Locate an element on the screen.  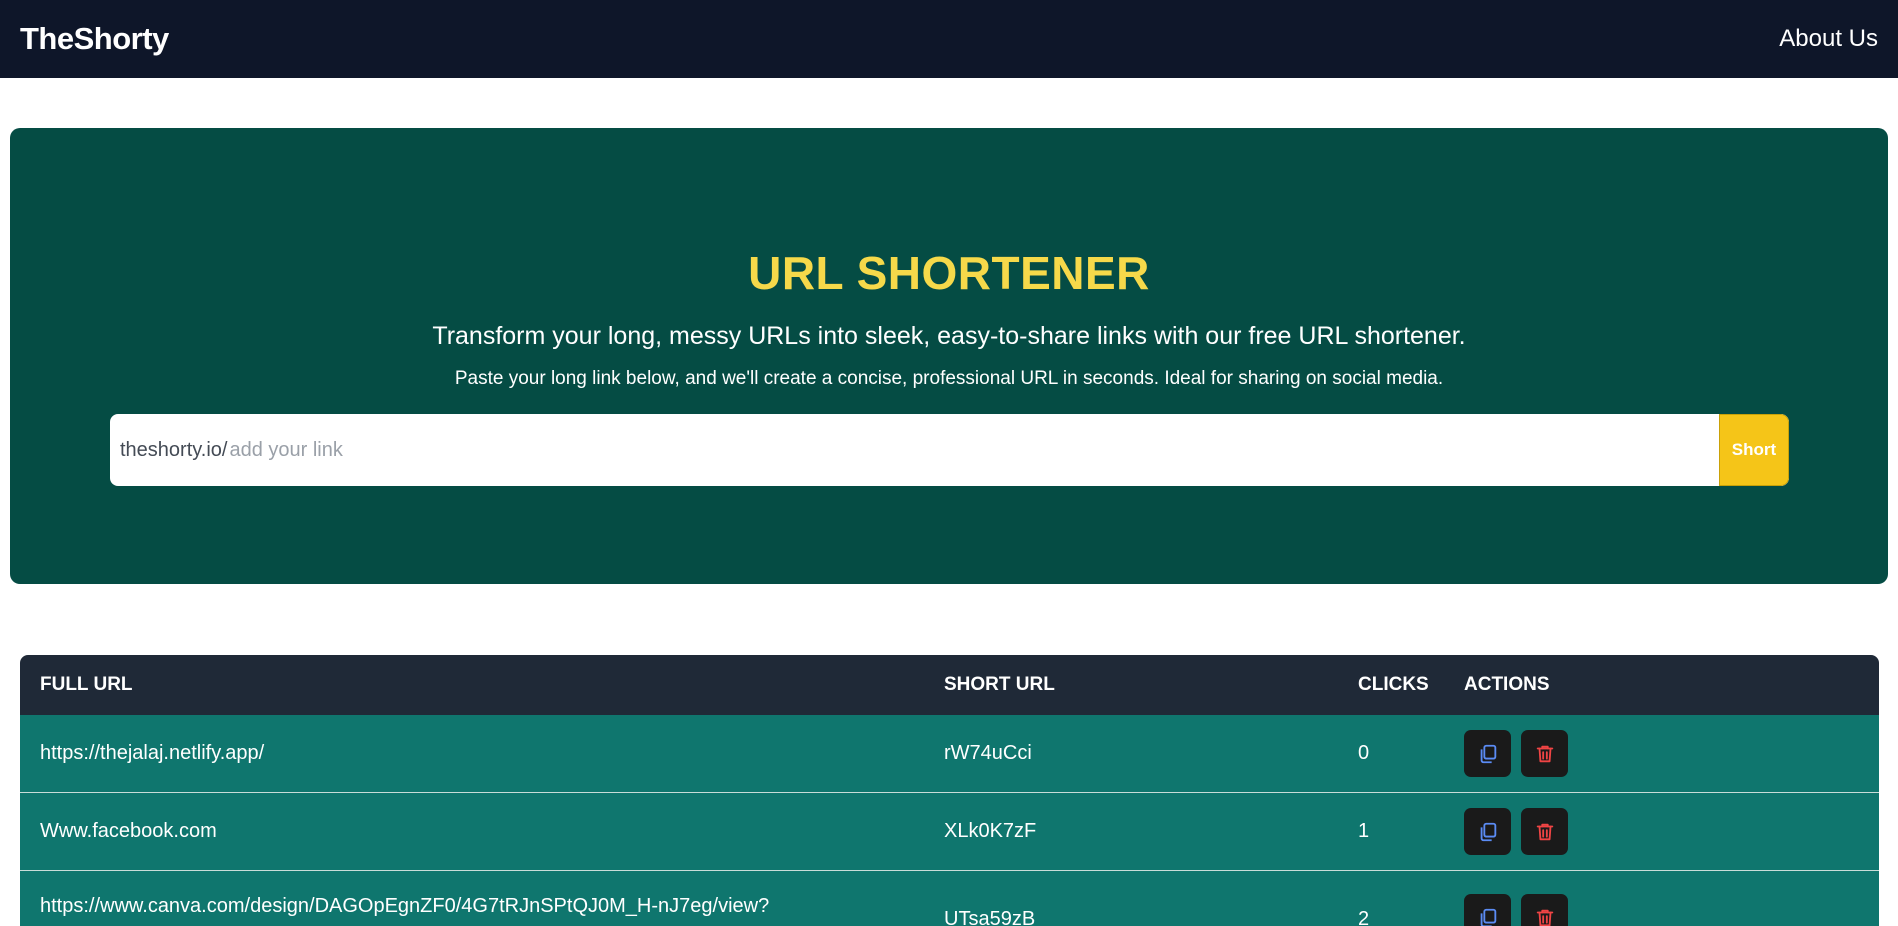
table-row: Www.facebook.com XLk0K7zF 1 is located at coordinates (949, 832).